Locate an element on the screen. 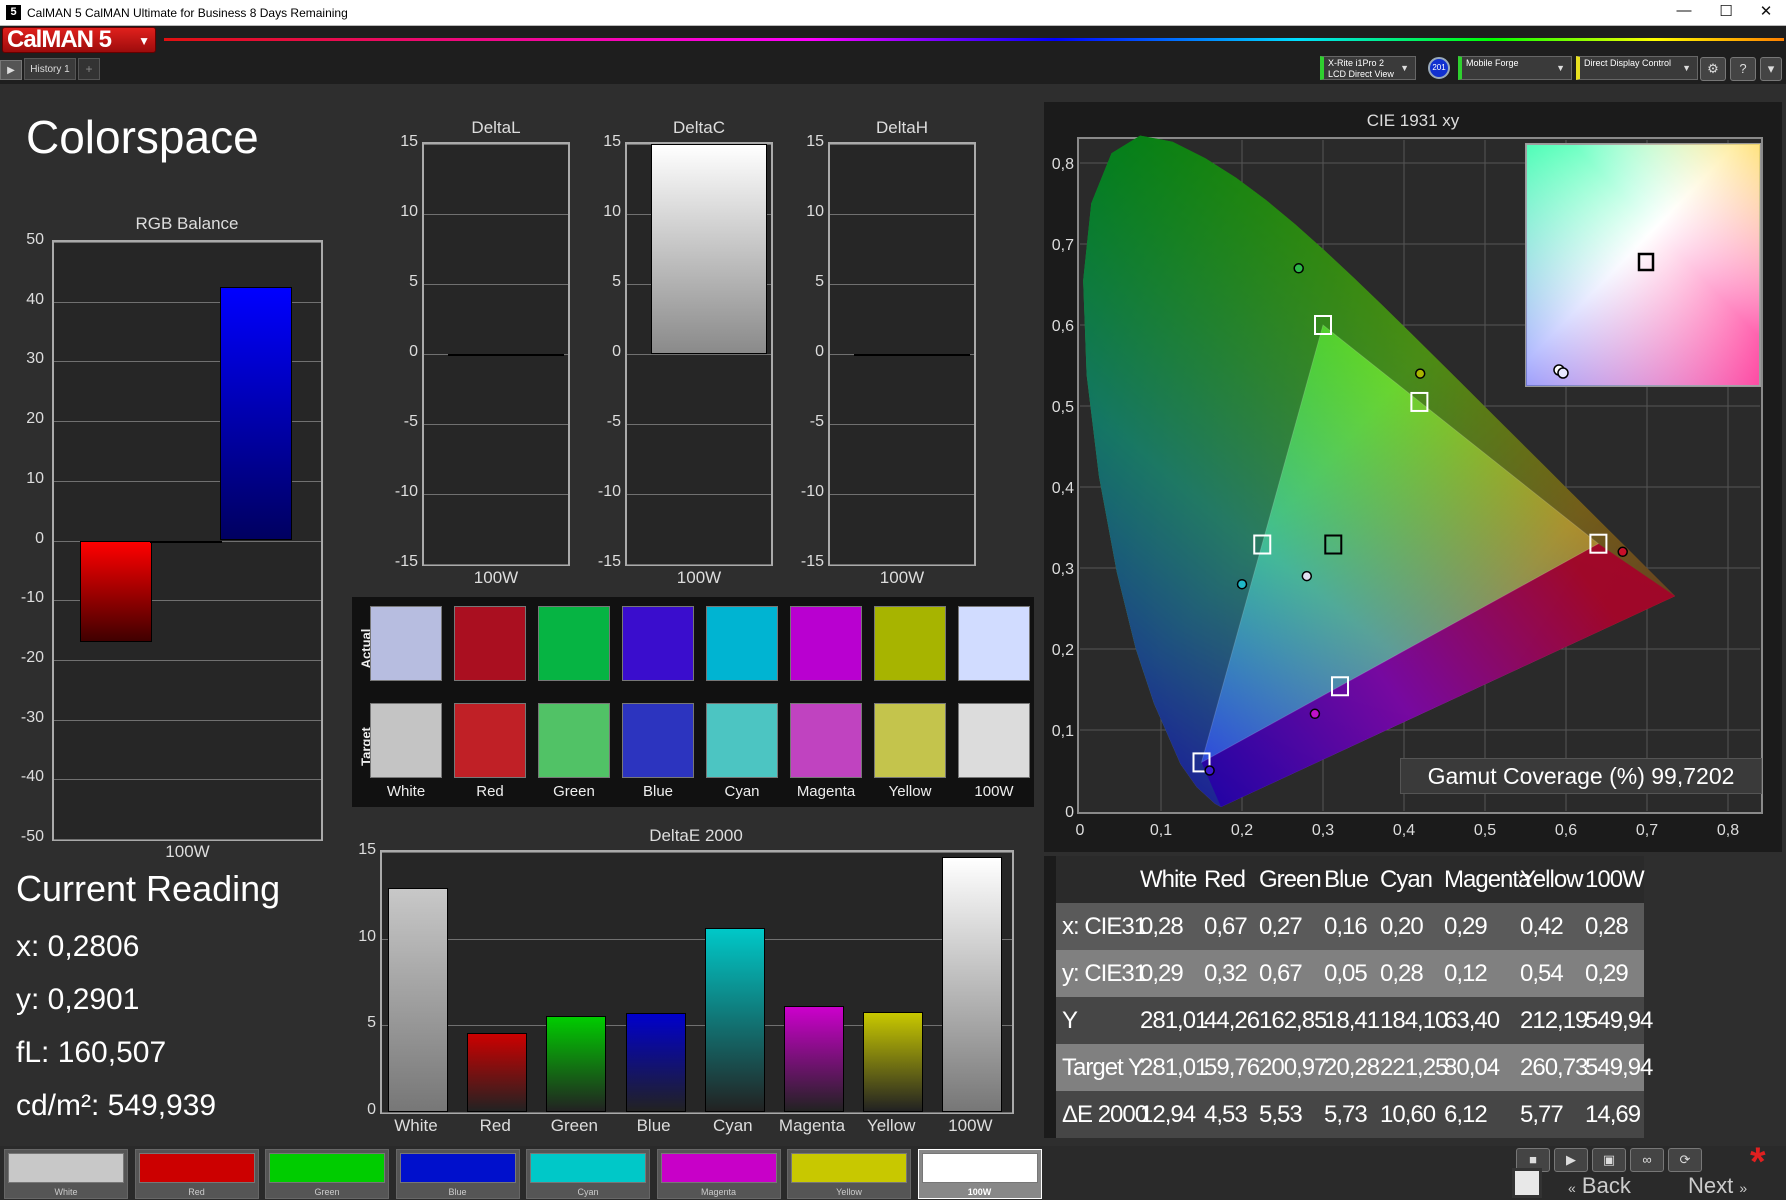 The image size is (1786, 1200). cie-measured-cyan is located at coordinates (1242, 584).